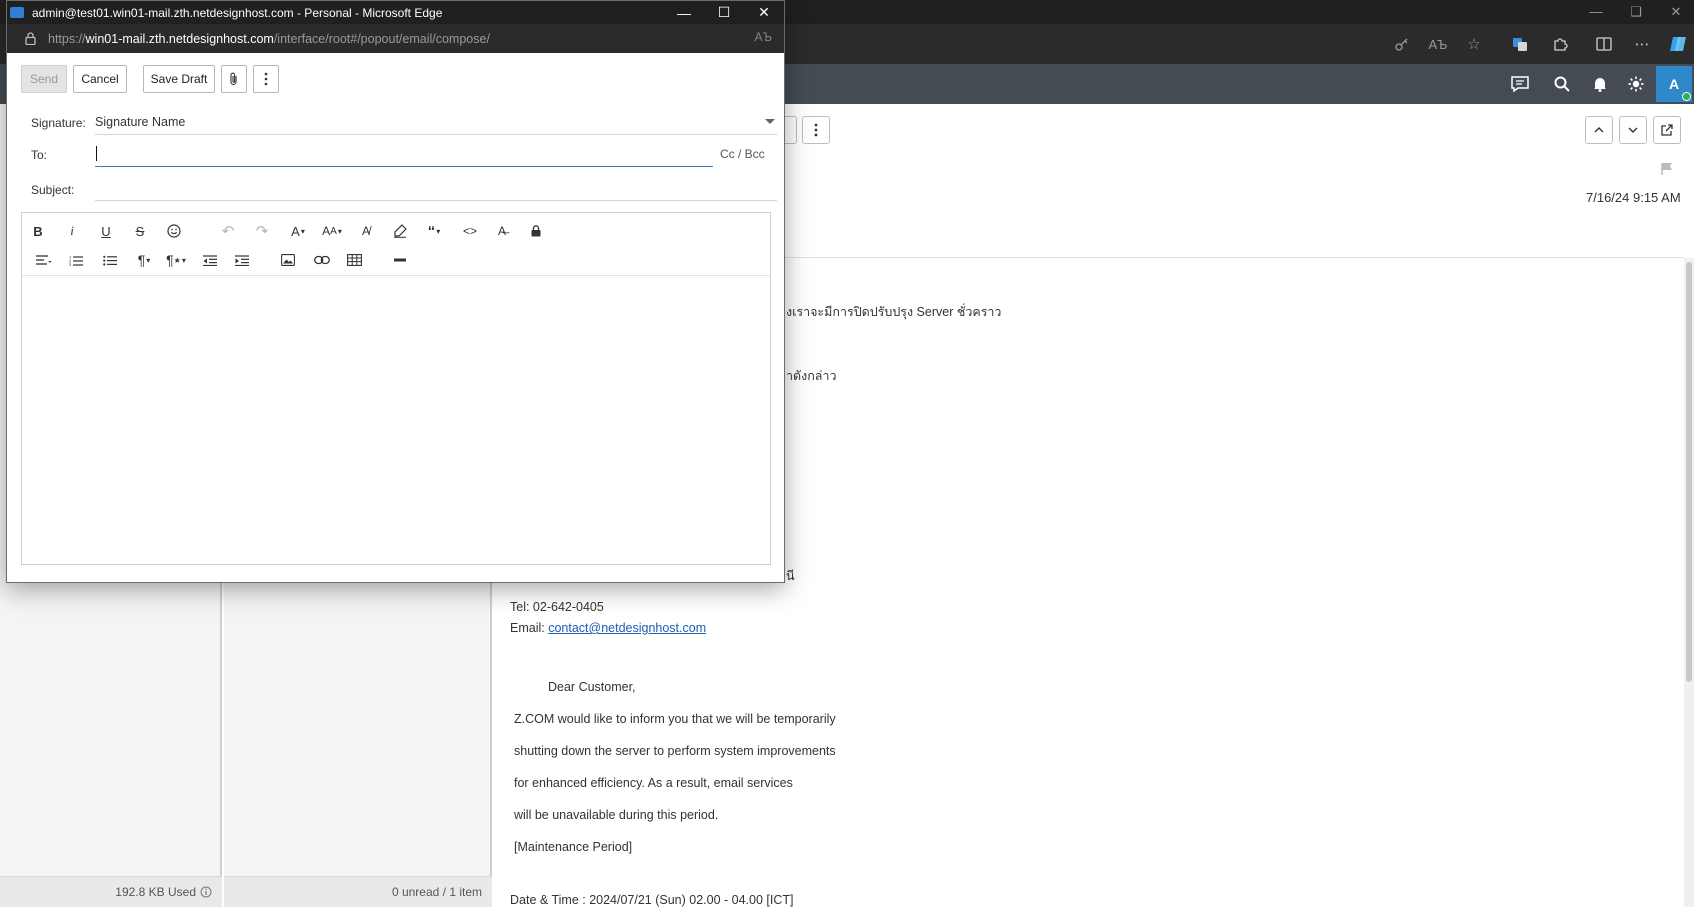 This screenshot has height=907, width=1694. What do you see at coordinates (400, 231) in the screenshot?
I see `highlight-icon` at bounding box center [400, 231].